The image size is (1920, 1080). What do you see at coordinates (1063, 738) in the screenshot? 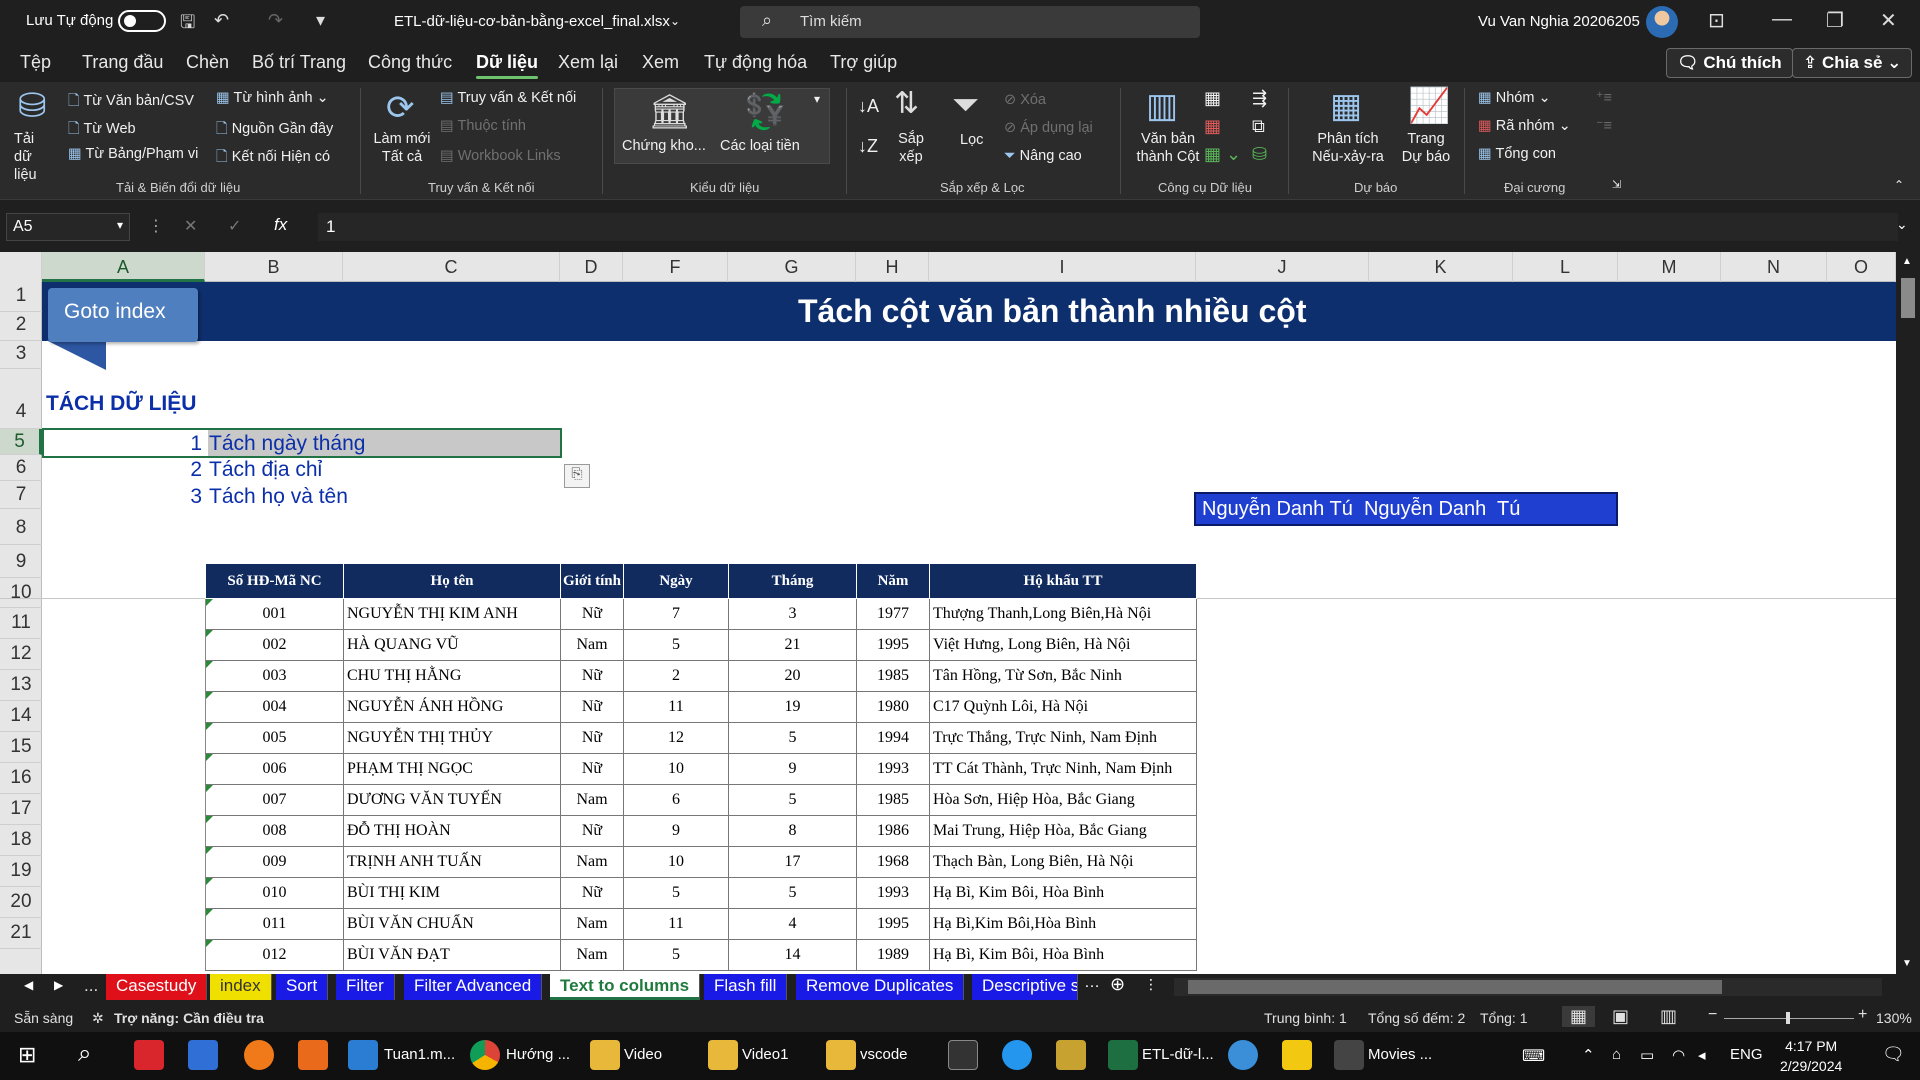
I see `cell-address: Trực Thắng, Trực Ninh, Nam Định` at bounding box center [1063, 738].